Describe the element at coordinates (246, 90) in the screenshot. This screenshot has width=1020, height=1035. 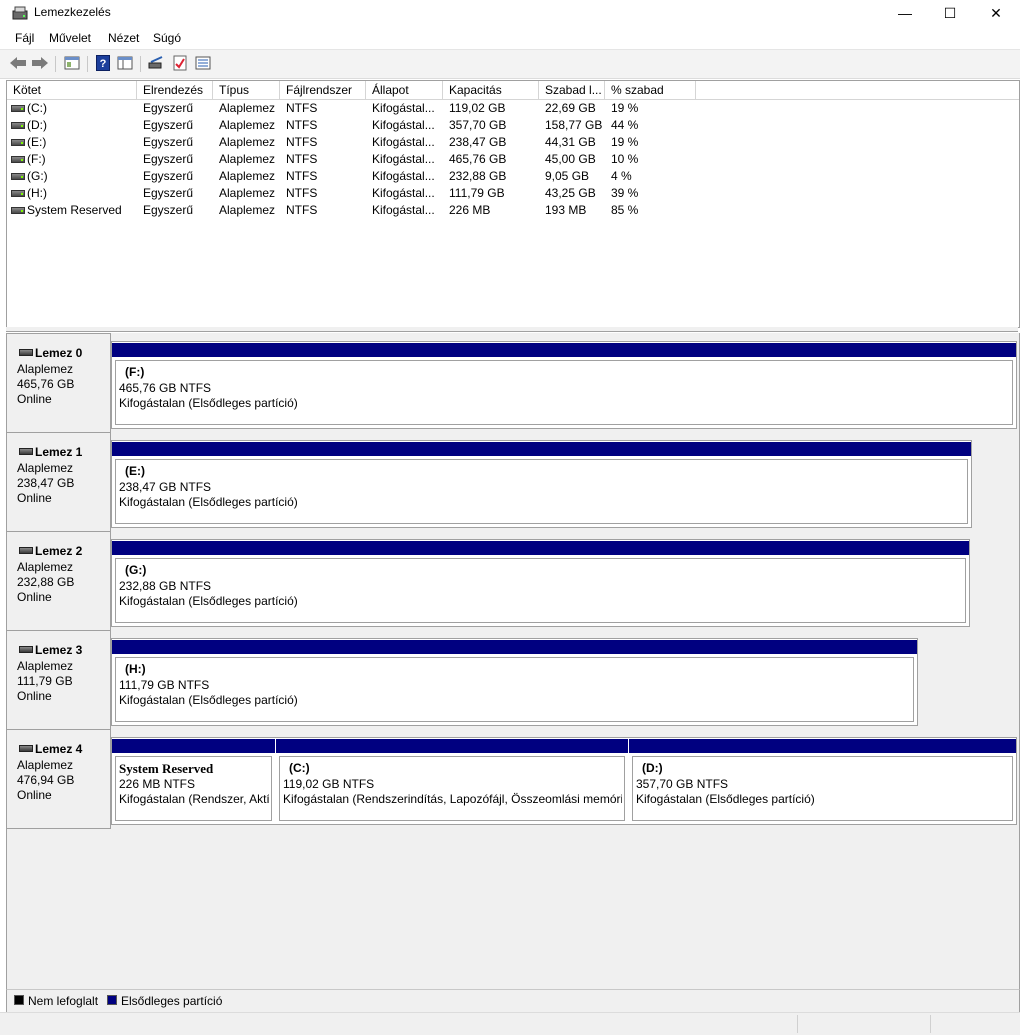
I see `col-type: Típus` at that location.